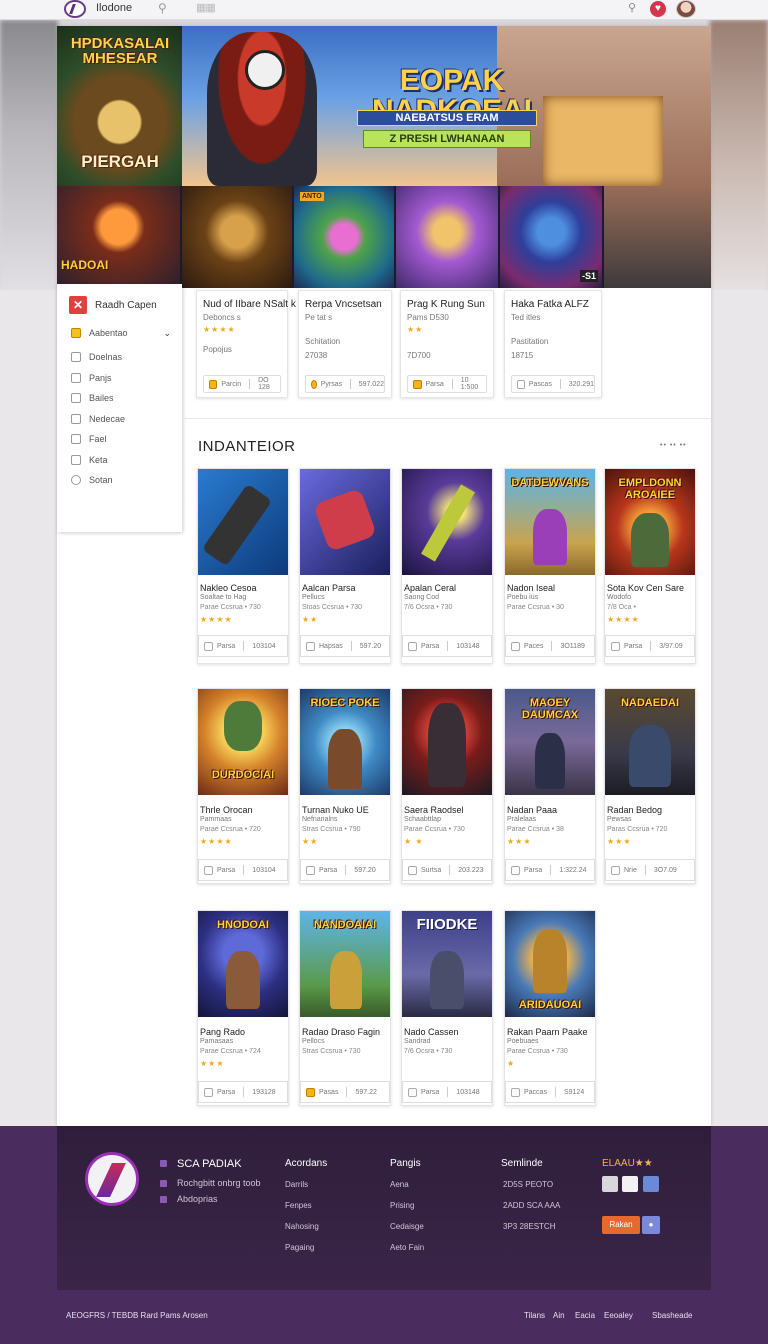 The height and width of the screenshot is (1344, 768). Describe the element at coordinates (531, 1205) in the screenshot. I see `footer-link: 2ADD SCA AAA` at that location.